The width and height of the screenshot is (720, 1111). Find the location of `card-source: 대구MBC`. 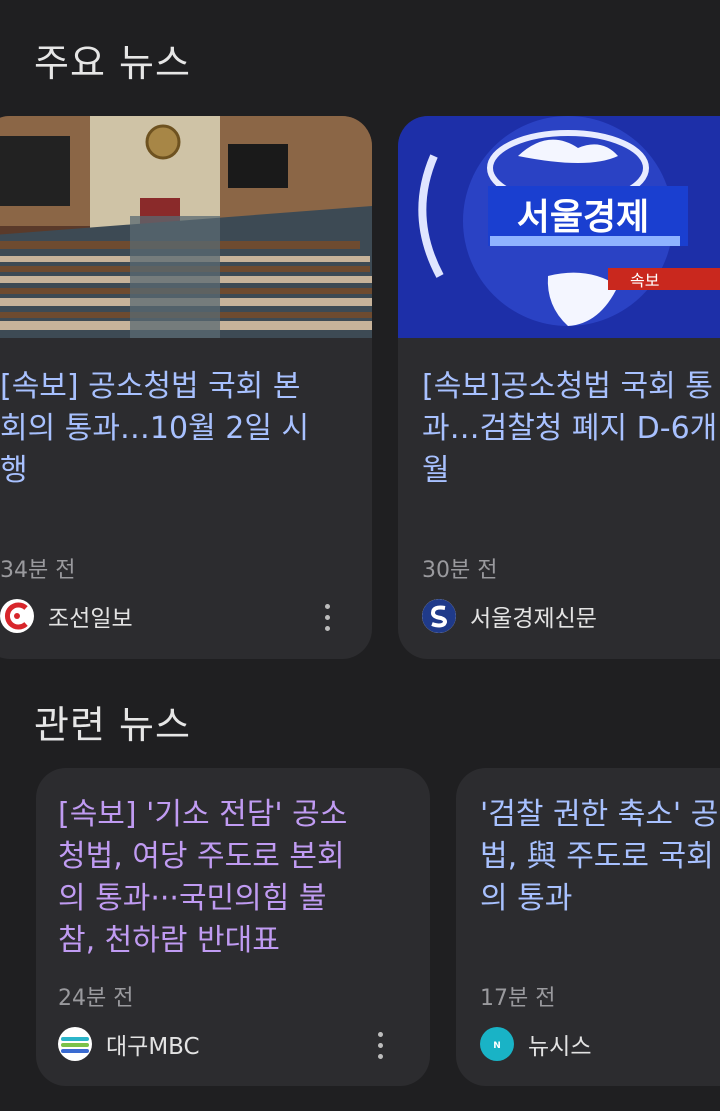

card-source: 대구MBC is located at coordinates (129, 1044).